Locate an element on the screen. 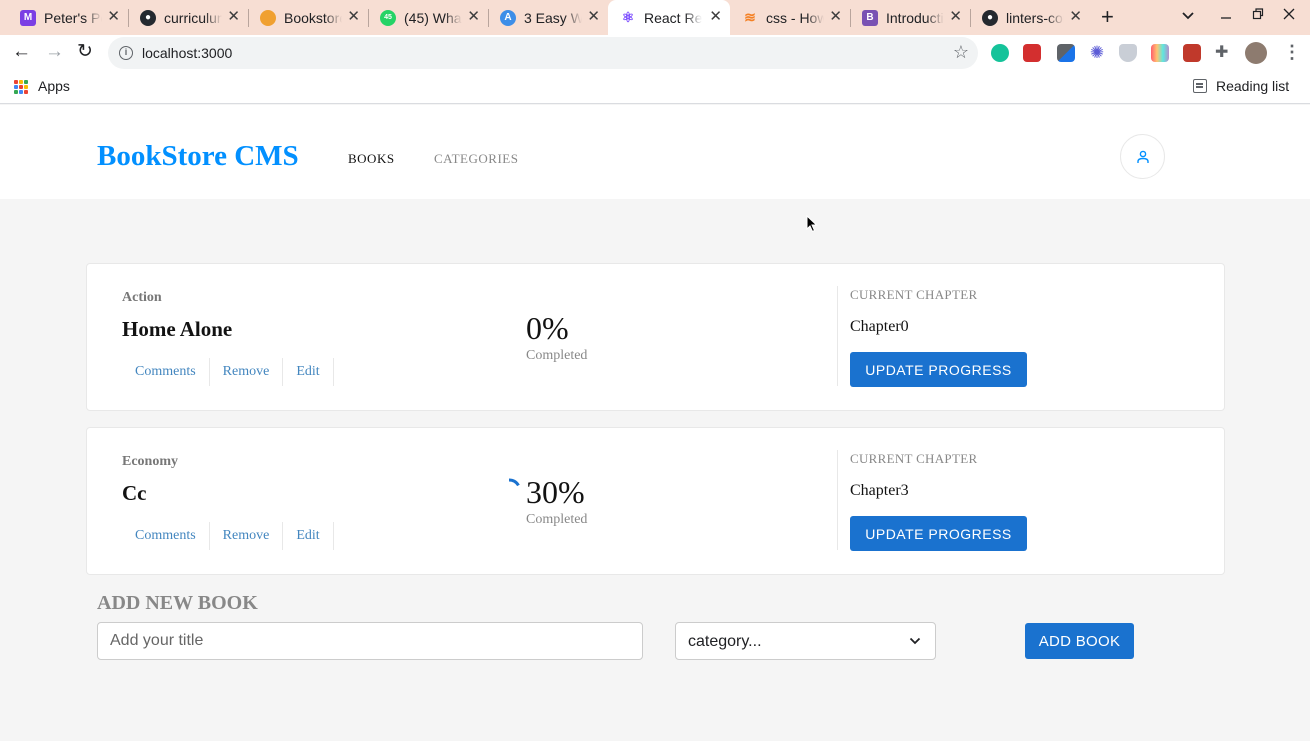 This screenshot has height=741, width=1310. book-genre: Economy is located at coordinates (150, 461).